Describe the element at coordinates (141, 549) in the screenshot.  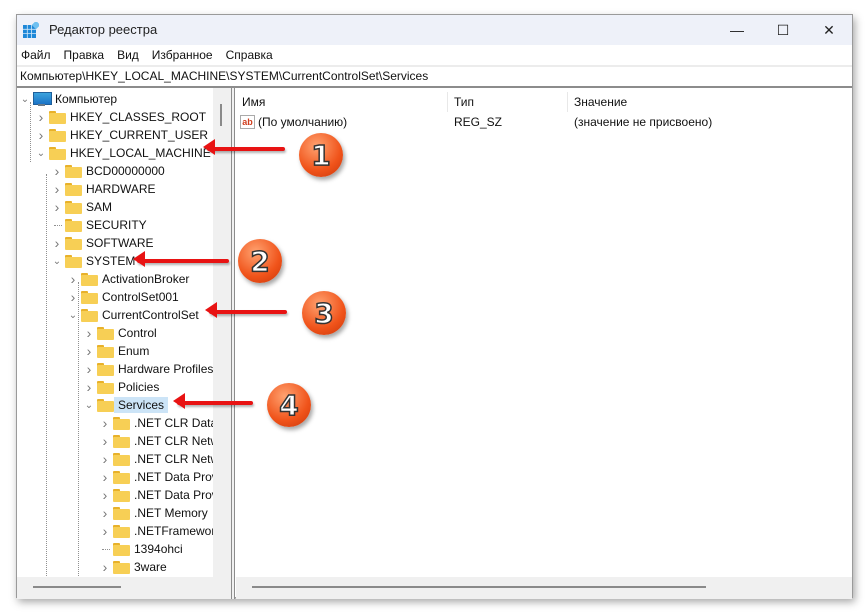
I see `tree-node: 1394ohci` at that location.